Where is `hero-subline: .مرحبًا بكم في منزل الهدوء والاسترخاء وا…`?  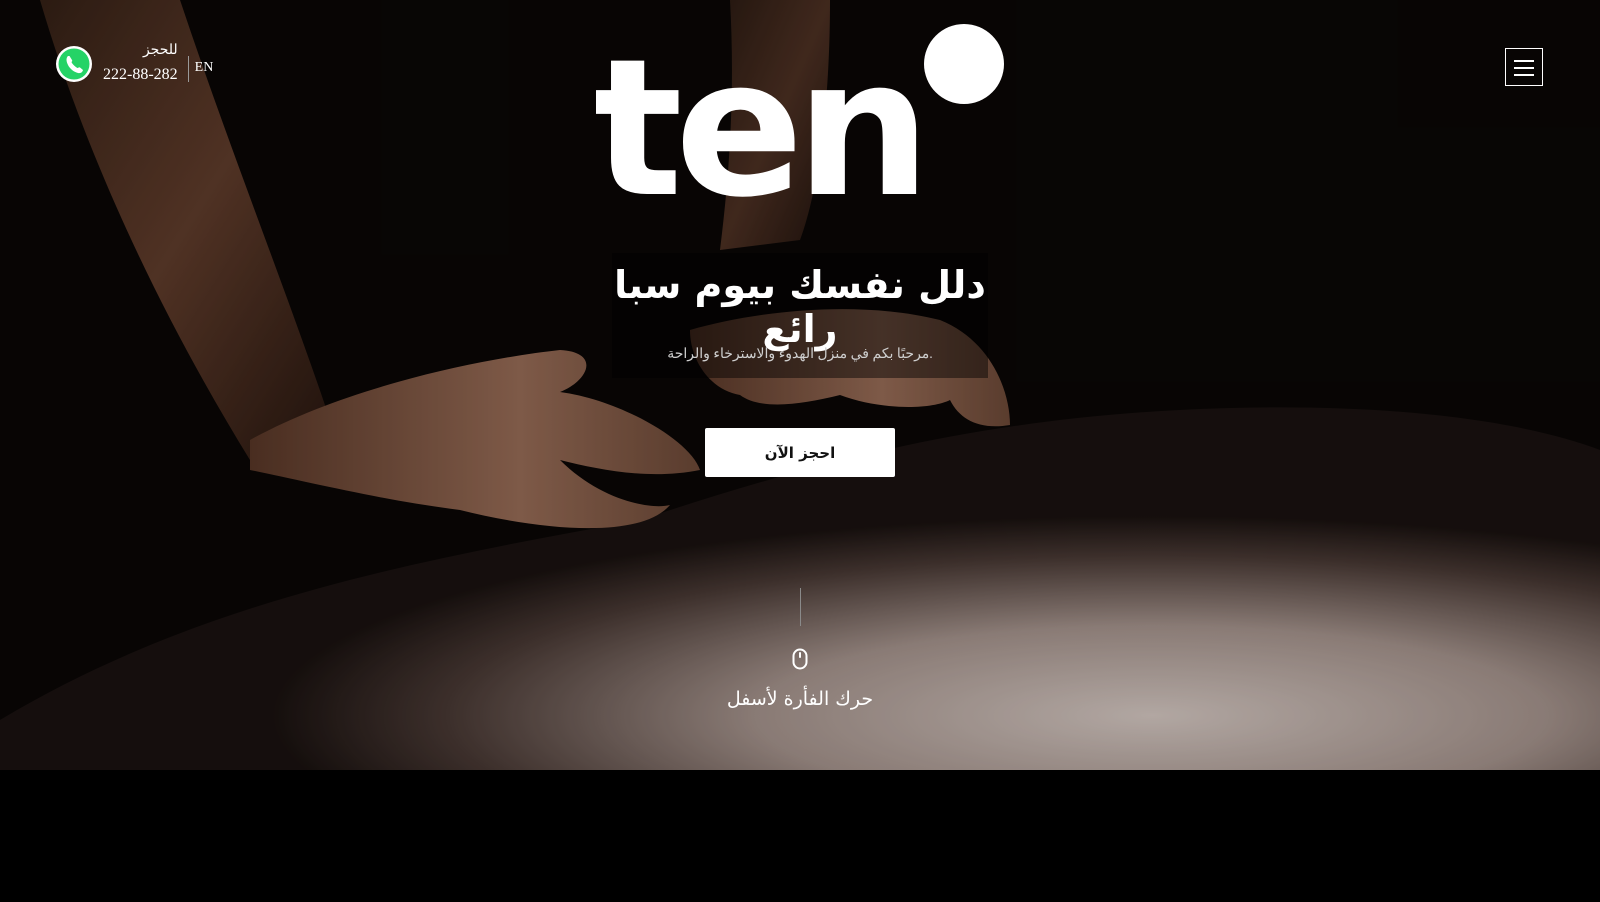
hero-subline: .مرحبًا بكم في منزل الهدوء والاسترخاء وا… is located at coordinates (800, 354).